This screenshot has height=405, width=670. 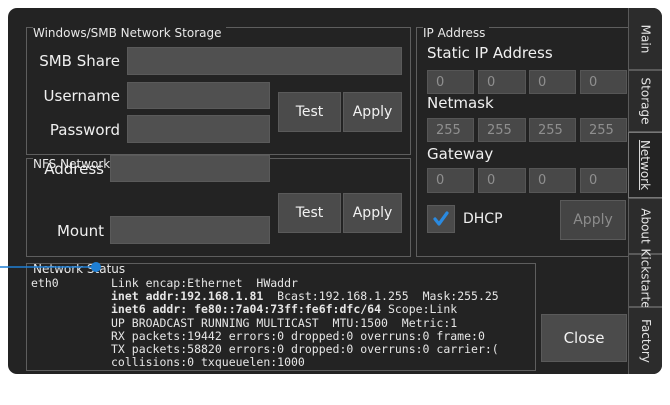 I want to click on tab-factory: Factory, so click(x=645, y=340).